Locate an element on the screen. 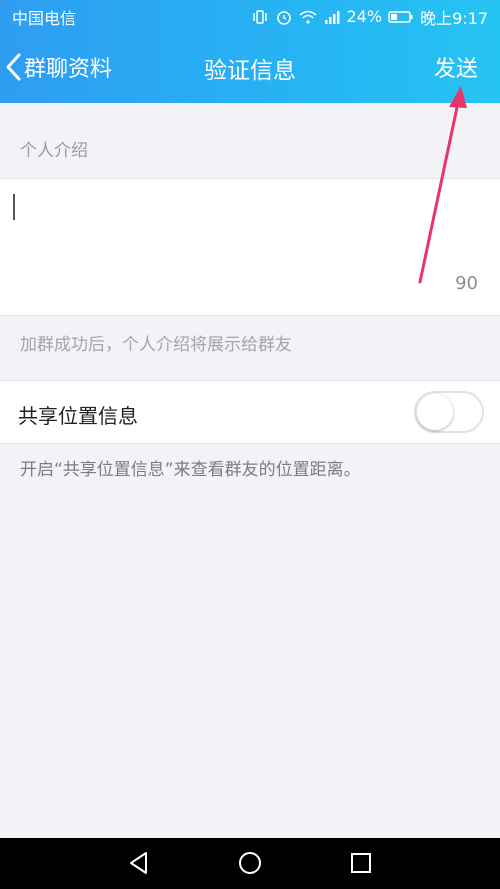  status-icons: 24% 晚上9:17 is located at coordinates (369, 17).